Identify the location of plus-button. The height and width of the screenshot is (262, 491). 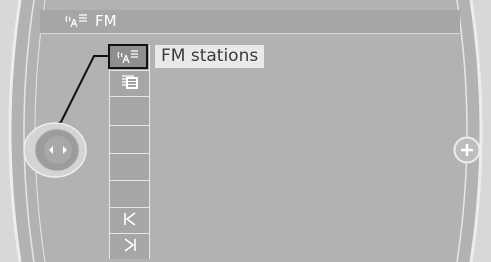
(467, 150).